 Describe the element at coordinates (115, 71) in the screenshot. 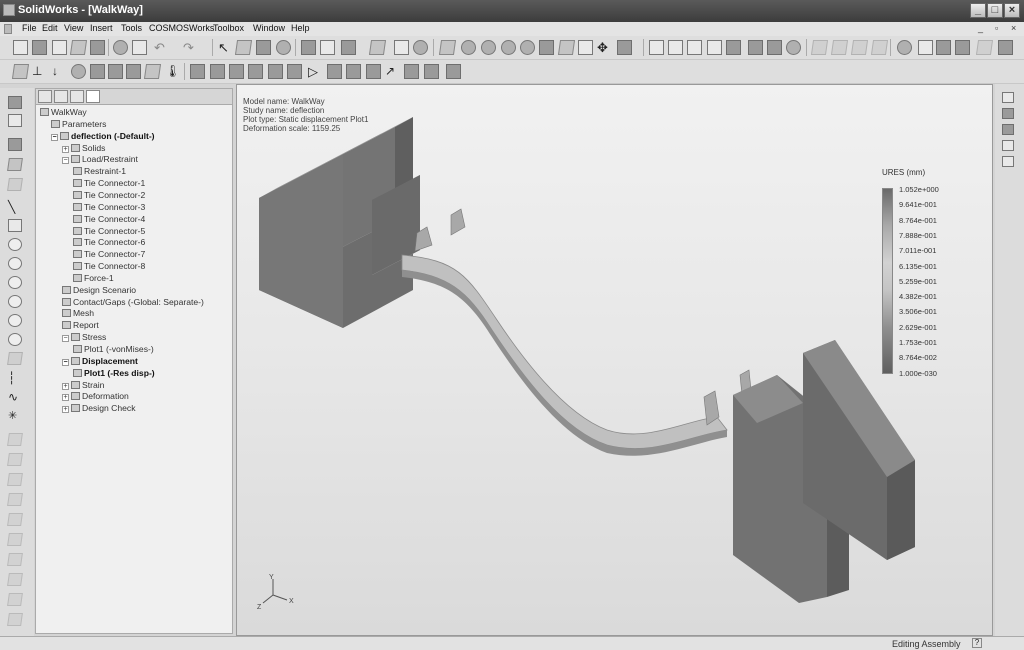

I see `centrifugal-icon` at that location.